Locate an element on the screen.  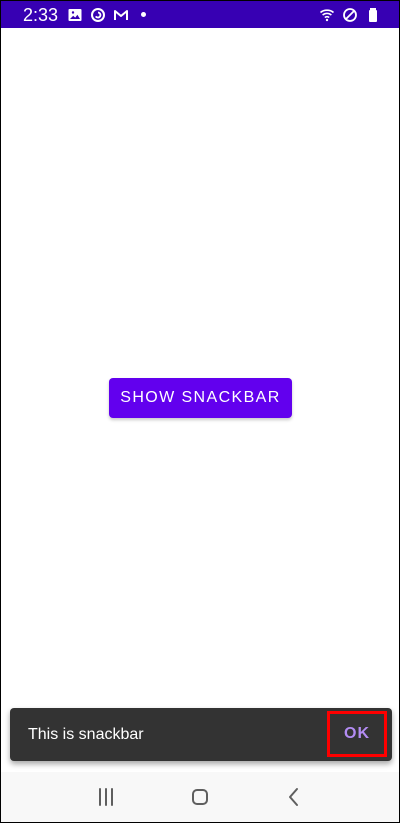
status-bar: 2:33 is located at coordinates (200, 14).